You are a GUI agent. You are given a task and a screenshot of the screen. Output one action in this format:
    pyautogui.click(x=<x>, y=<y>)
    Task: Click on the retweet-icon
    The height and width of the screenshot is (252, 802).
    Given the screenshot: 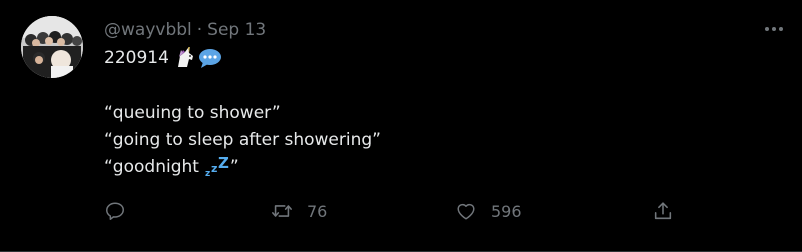 What is the action you would take?
    pyautogui.click(x=282, y=211)
    